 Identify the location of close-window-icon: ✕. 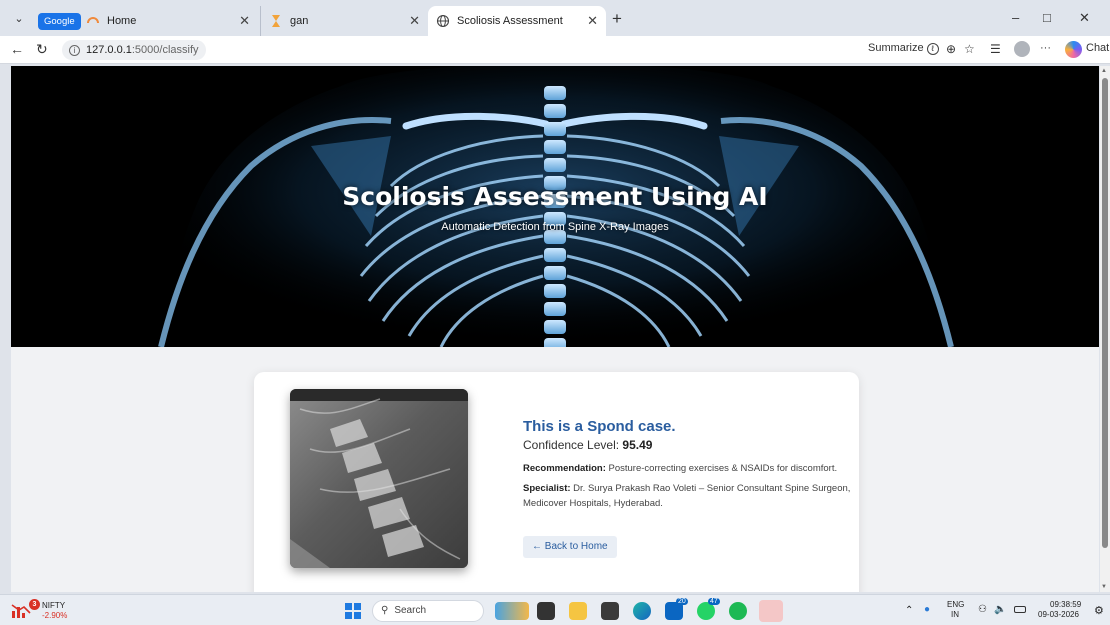
(1084, 18).